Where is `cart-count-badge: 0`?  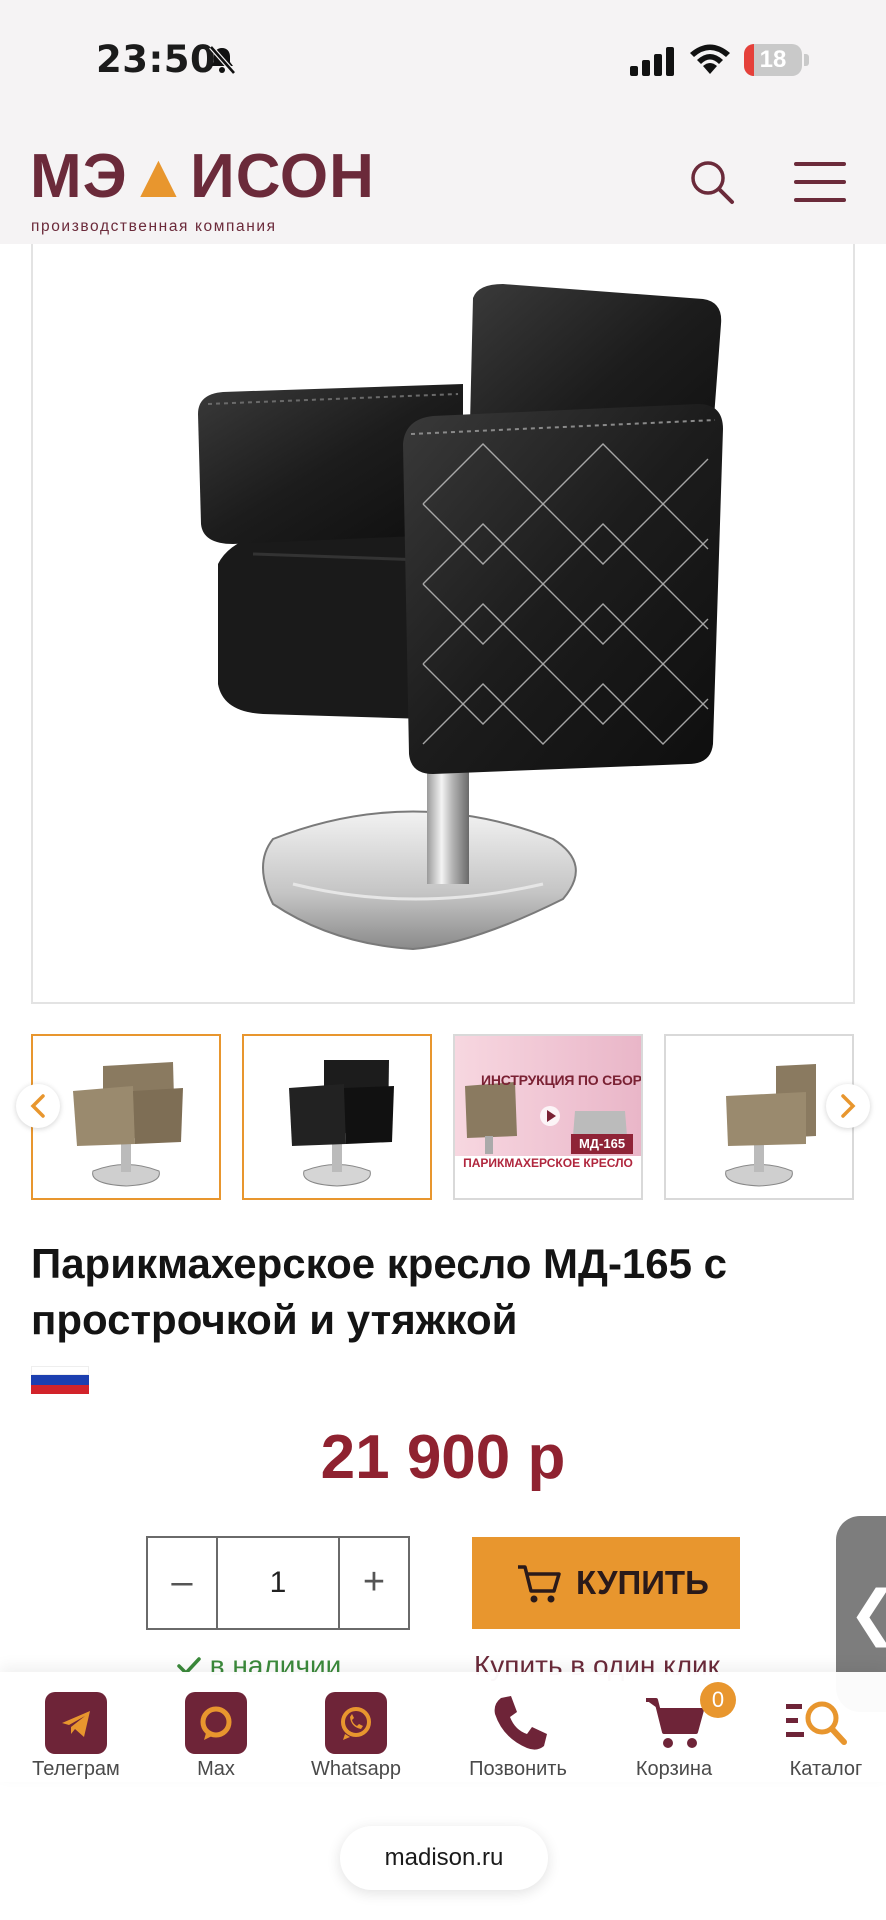
cart-count-badge: 0 is located at coordinates (718, 1700).